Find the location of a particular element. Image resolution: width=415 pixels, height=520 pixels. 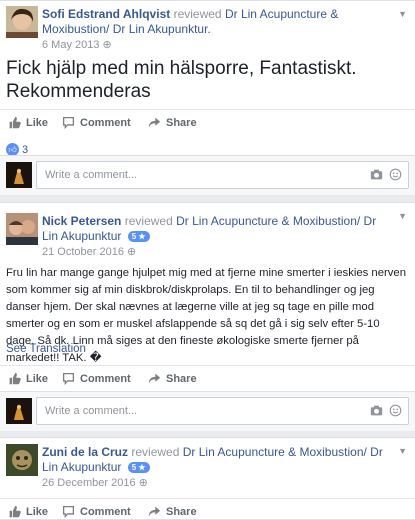

post-meta: 21 October 2016 ⊕ is located at coordinates (89, 252).